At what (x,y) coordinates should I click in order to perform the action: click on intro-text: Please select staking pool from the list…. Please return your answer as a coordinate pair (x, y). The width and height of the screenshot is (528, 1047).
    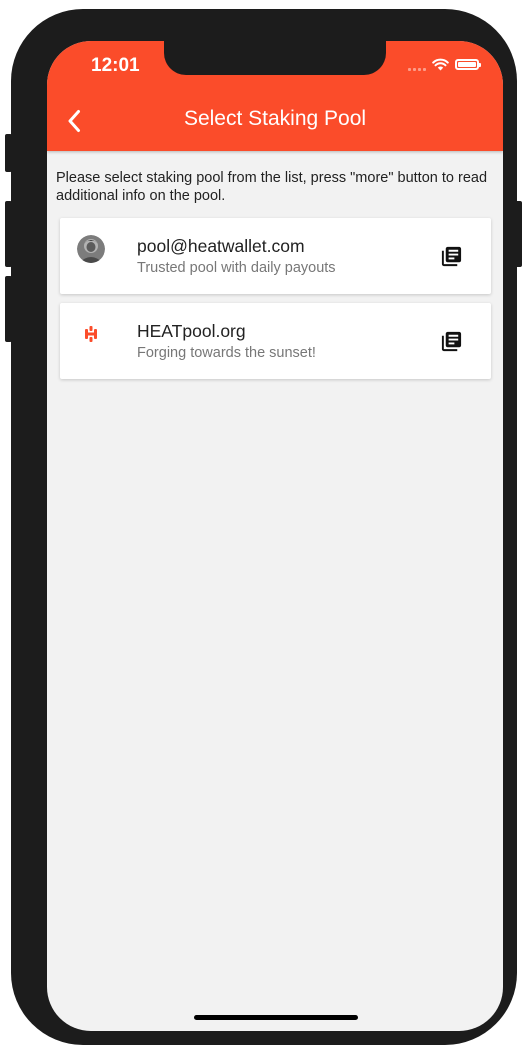
    Looking at the image, I should click on (272, 187).